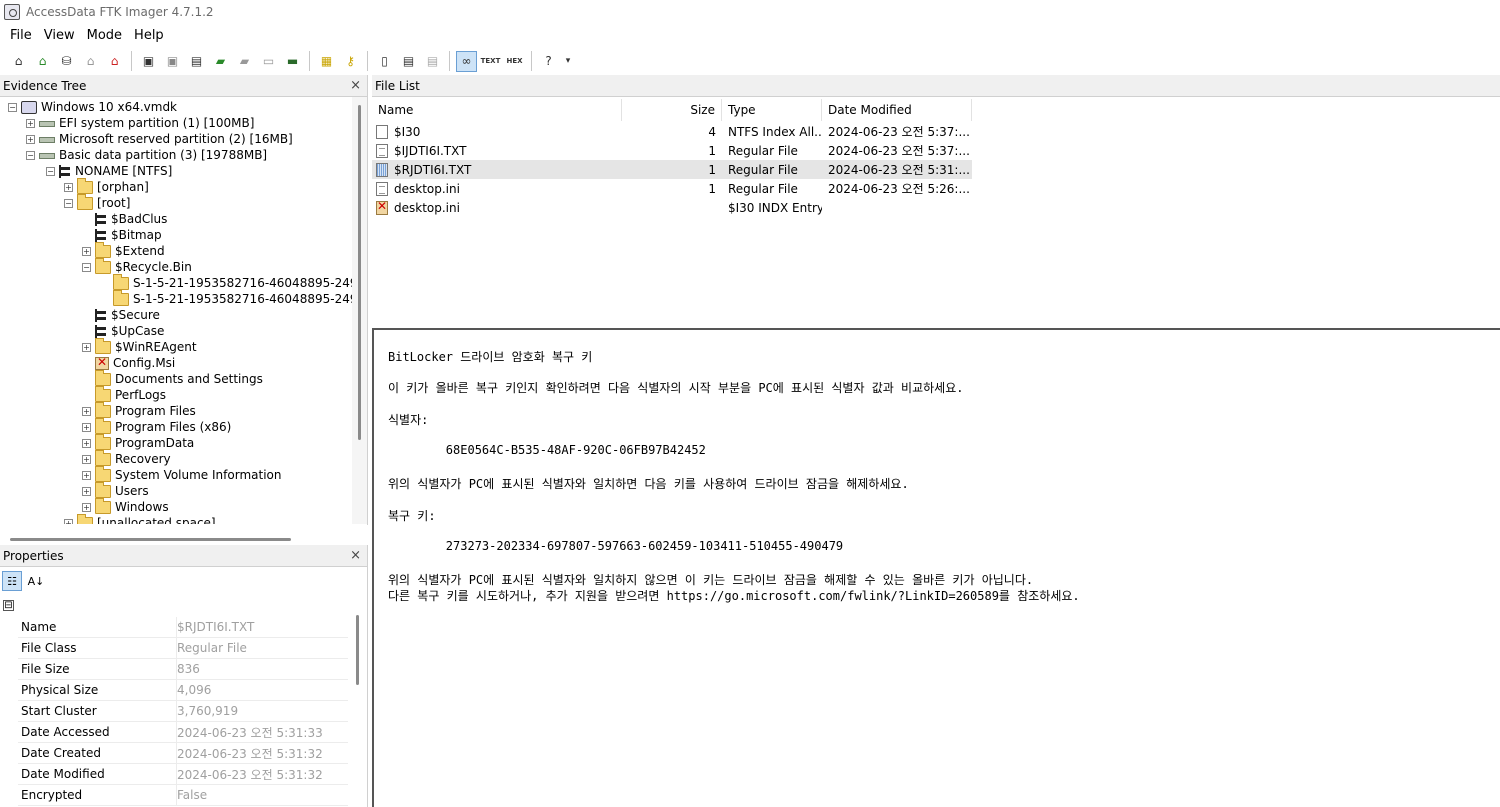 The height and width of the screenshot is (807, 1500). I want to click on decrypt-icon: ▭, so click(268, 61).